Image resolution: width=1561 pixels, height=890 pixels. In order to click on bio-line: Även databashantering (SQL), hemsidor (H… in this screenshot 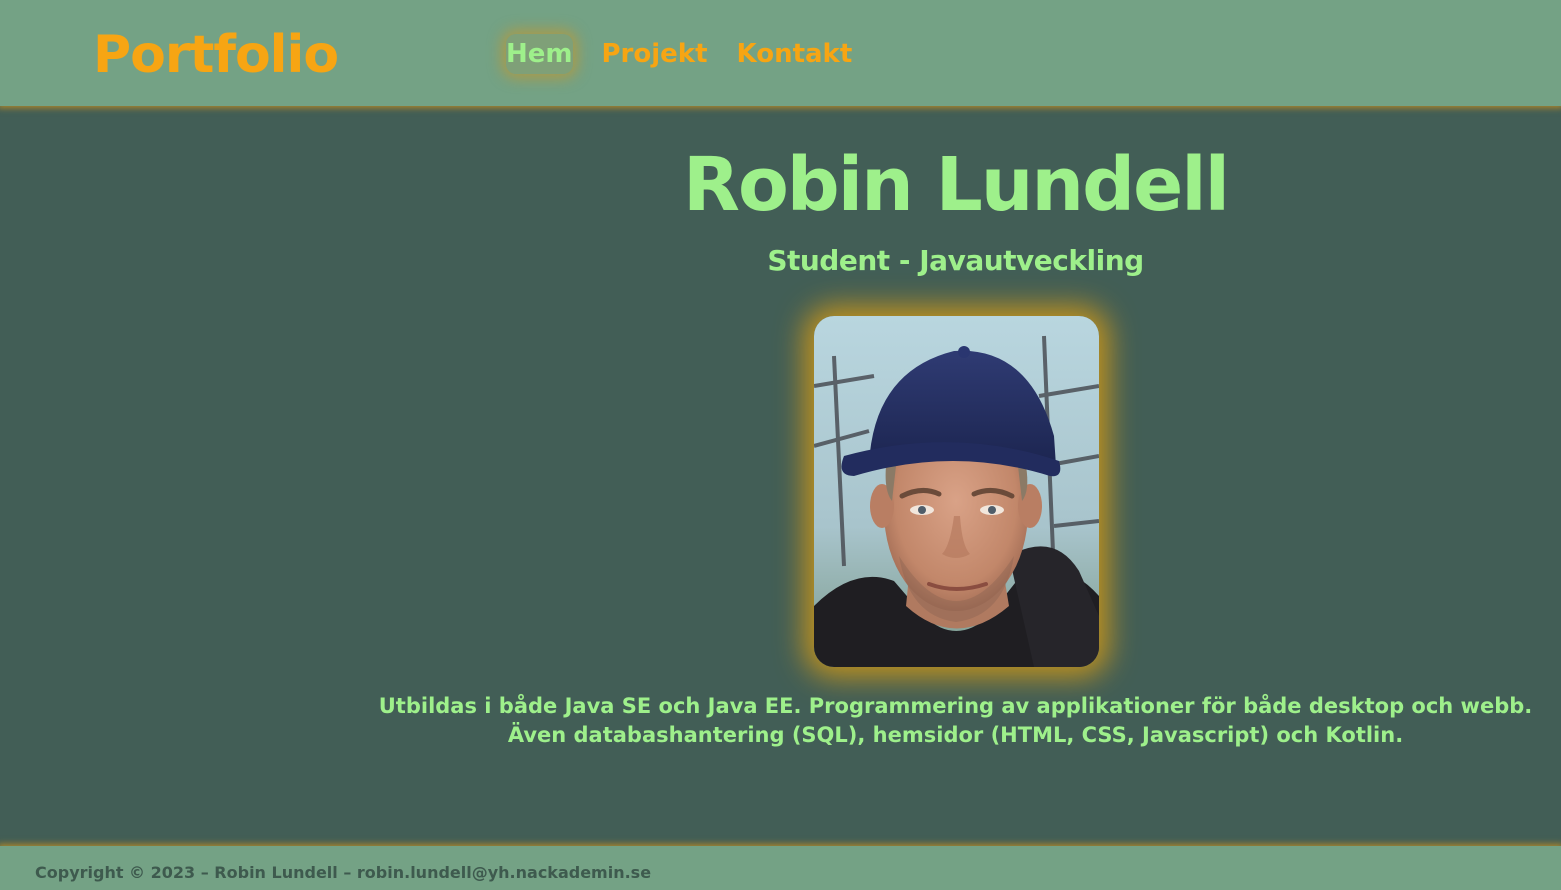, I will do `click(955, 735)`.